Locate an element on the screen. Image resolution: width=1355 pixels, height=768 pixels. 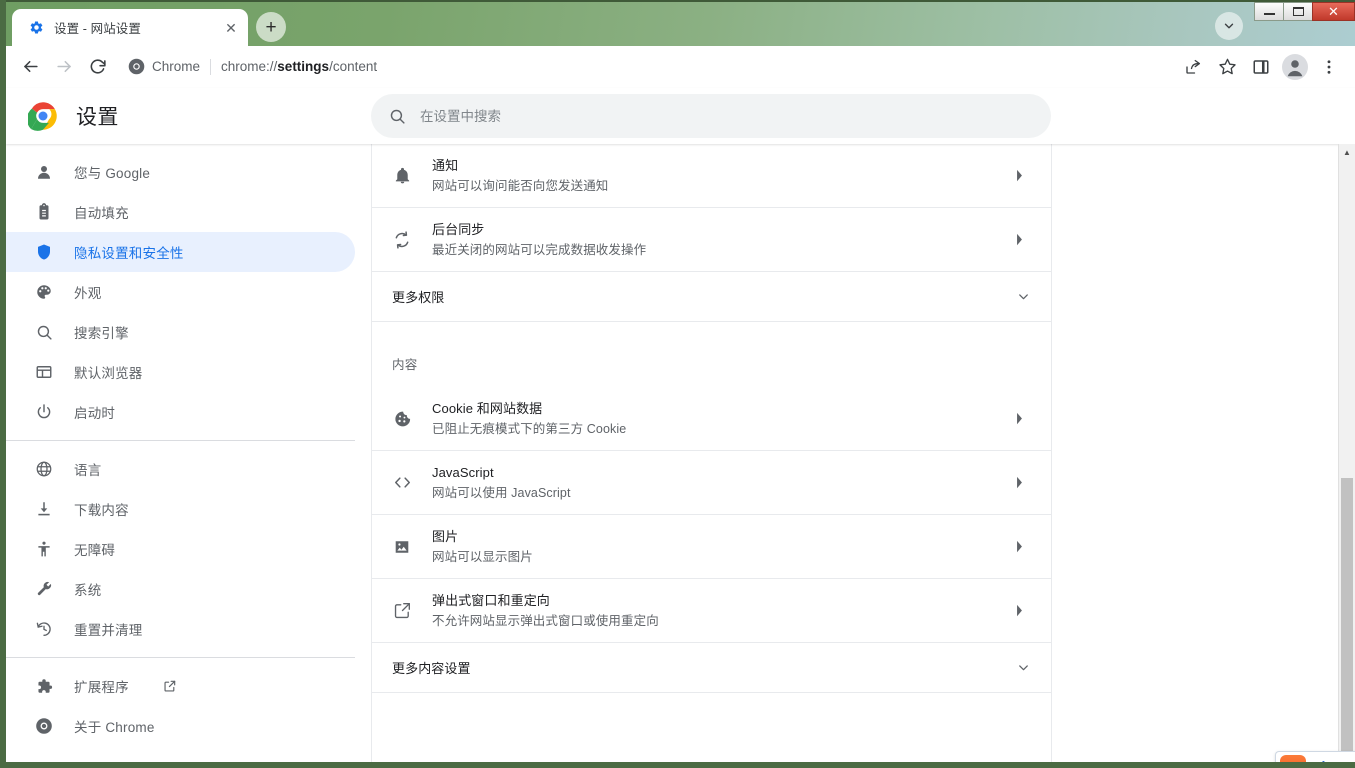
bookmark-button is located at coordinates (1227, 67).